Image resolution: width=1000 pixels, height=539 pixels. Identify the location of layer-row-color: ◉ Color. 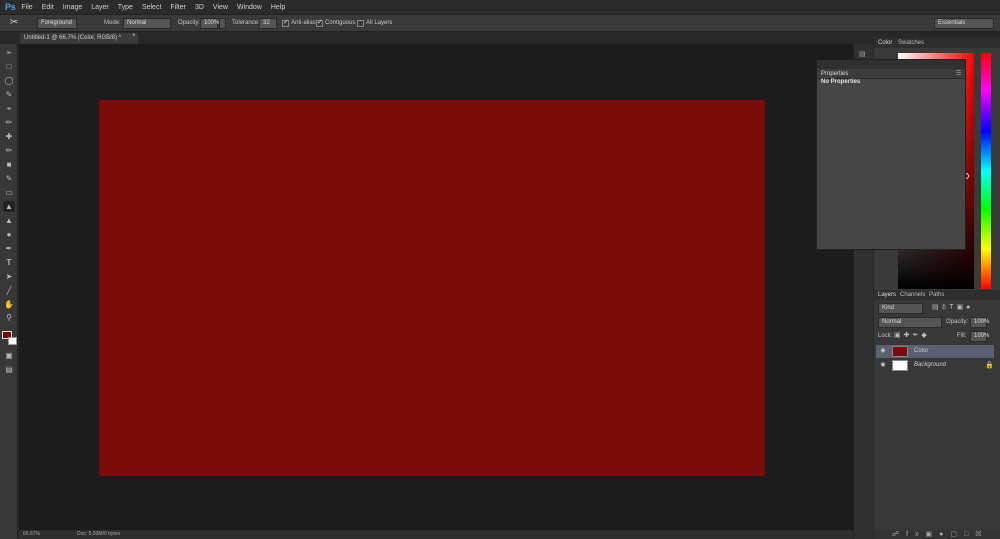
(935, 351).